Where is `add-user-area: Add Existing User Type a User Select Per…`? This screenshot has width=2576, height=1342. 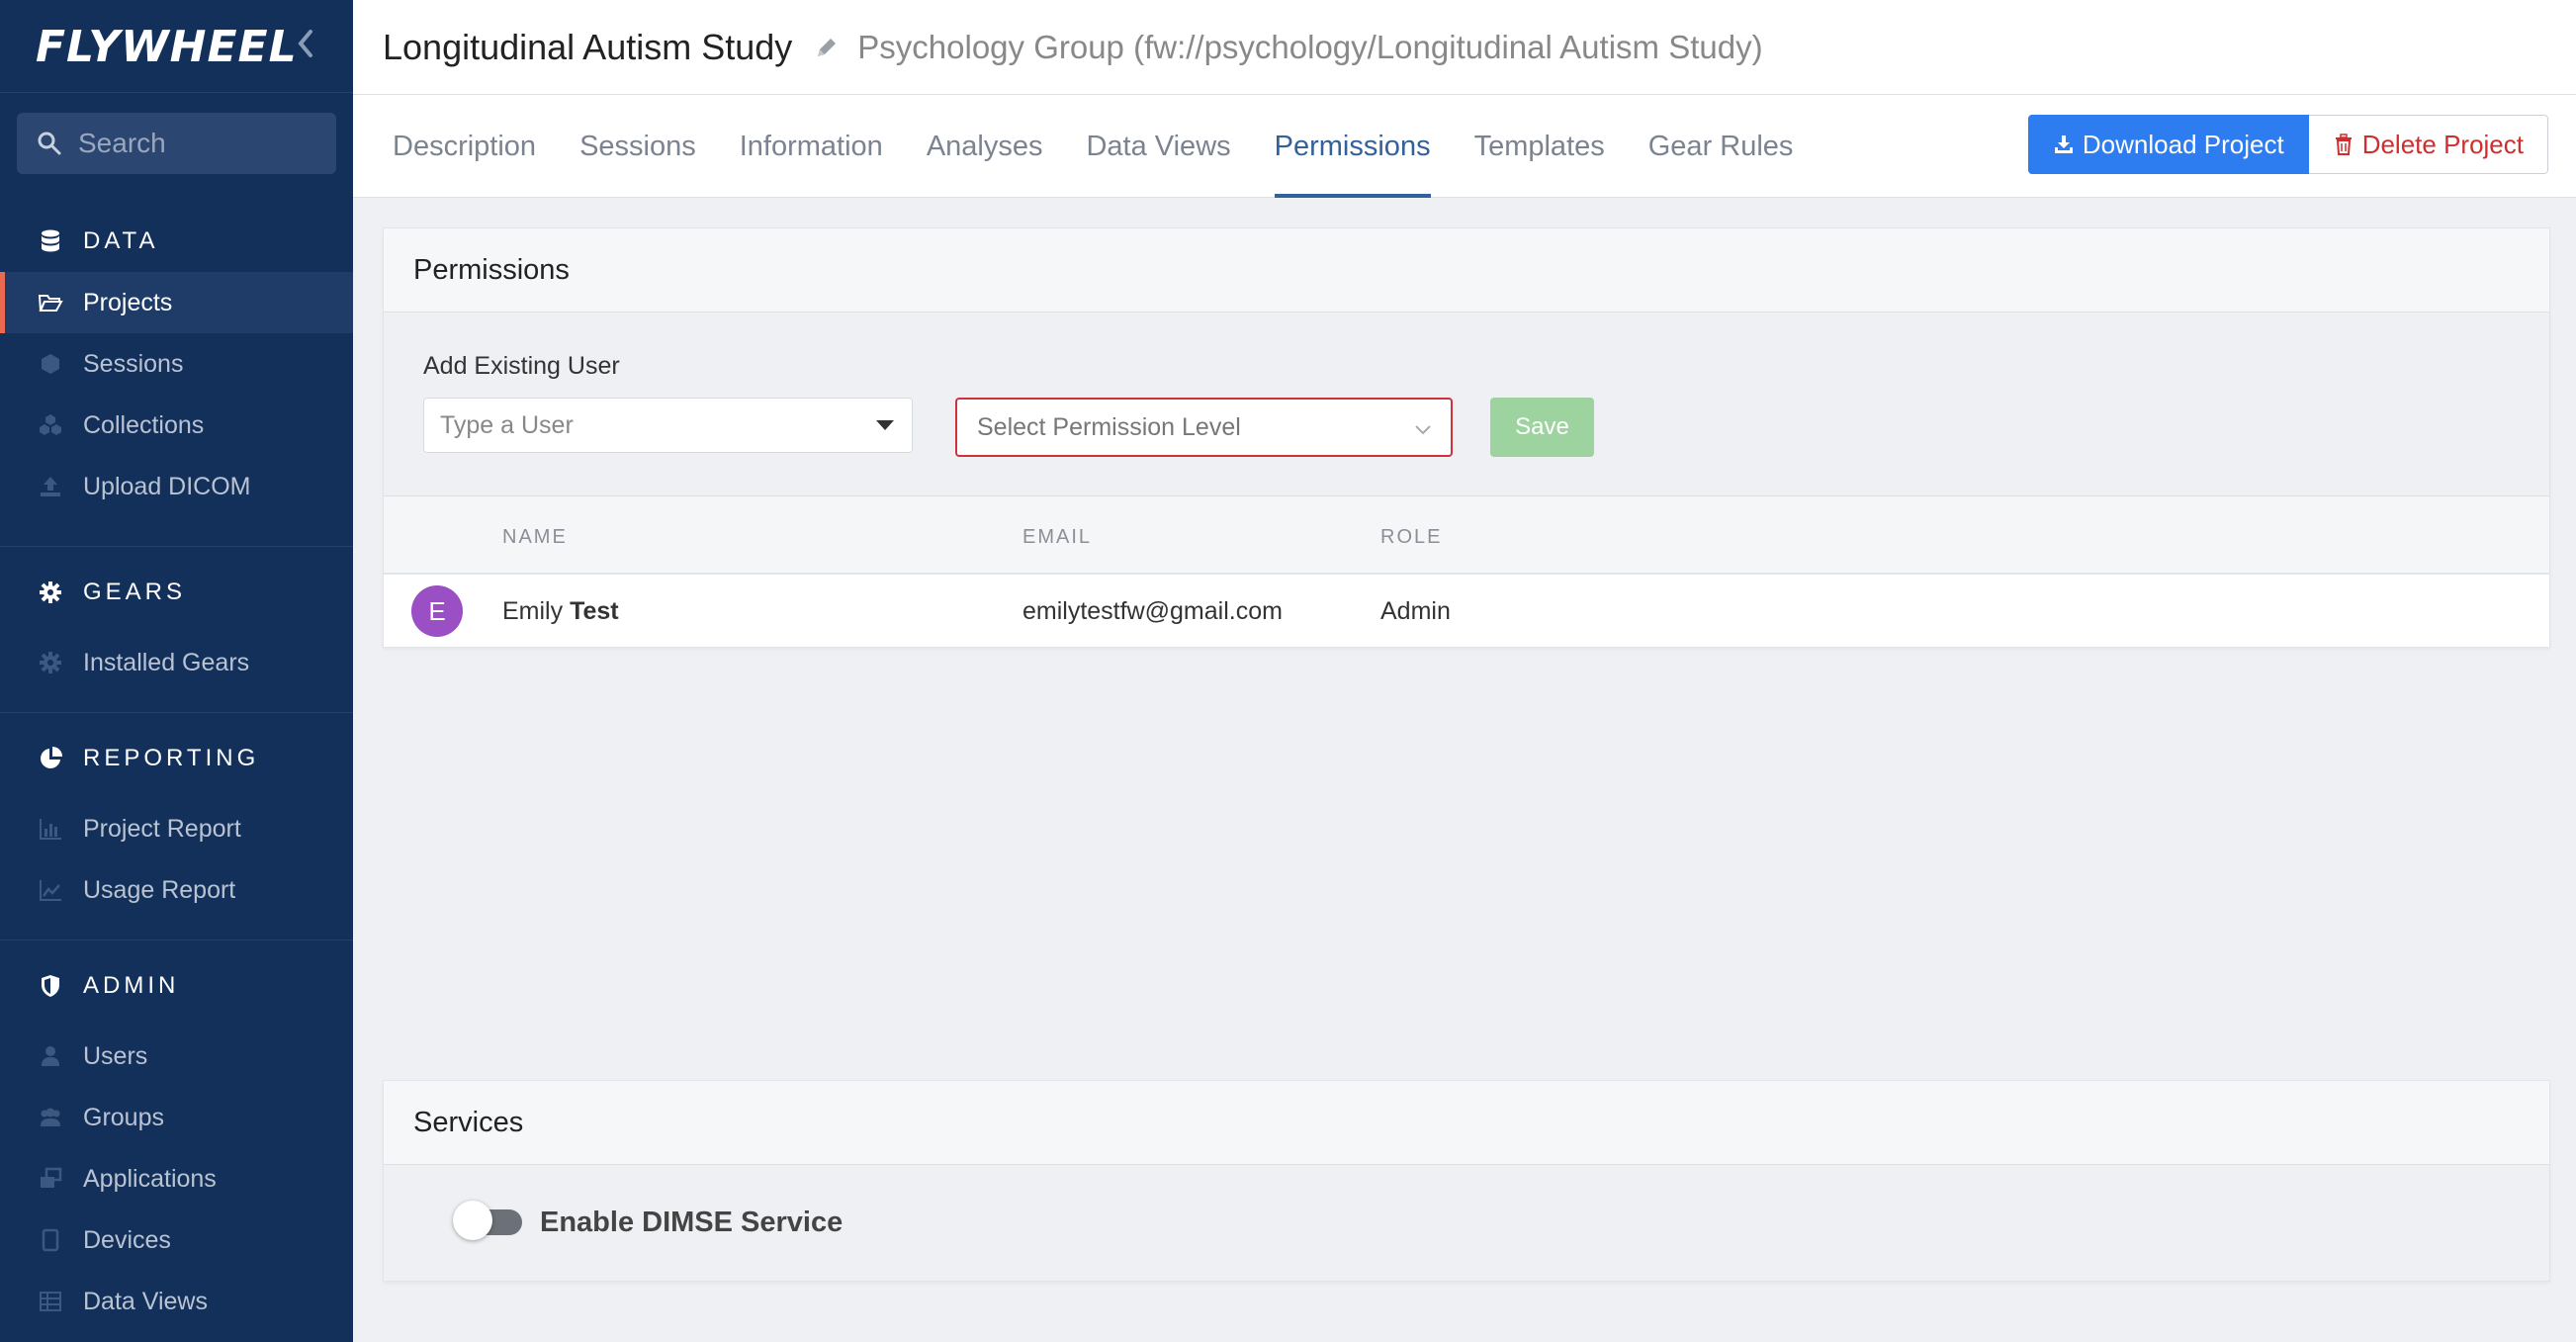
add-user-area: Add Existing User Type a User Select Per… is located at coordinates (1466, 404).